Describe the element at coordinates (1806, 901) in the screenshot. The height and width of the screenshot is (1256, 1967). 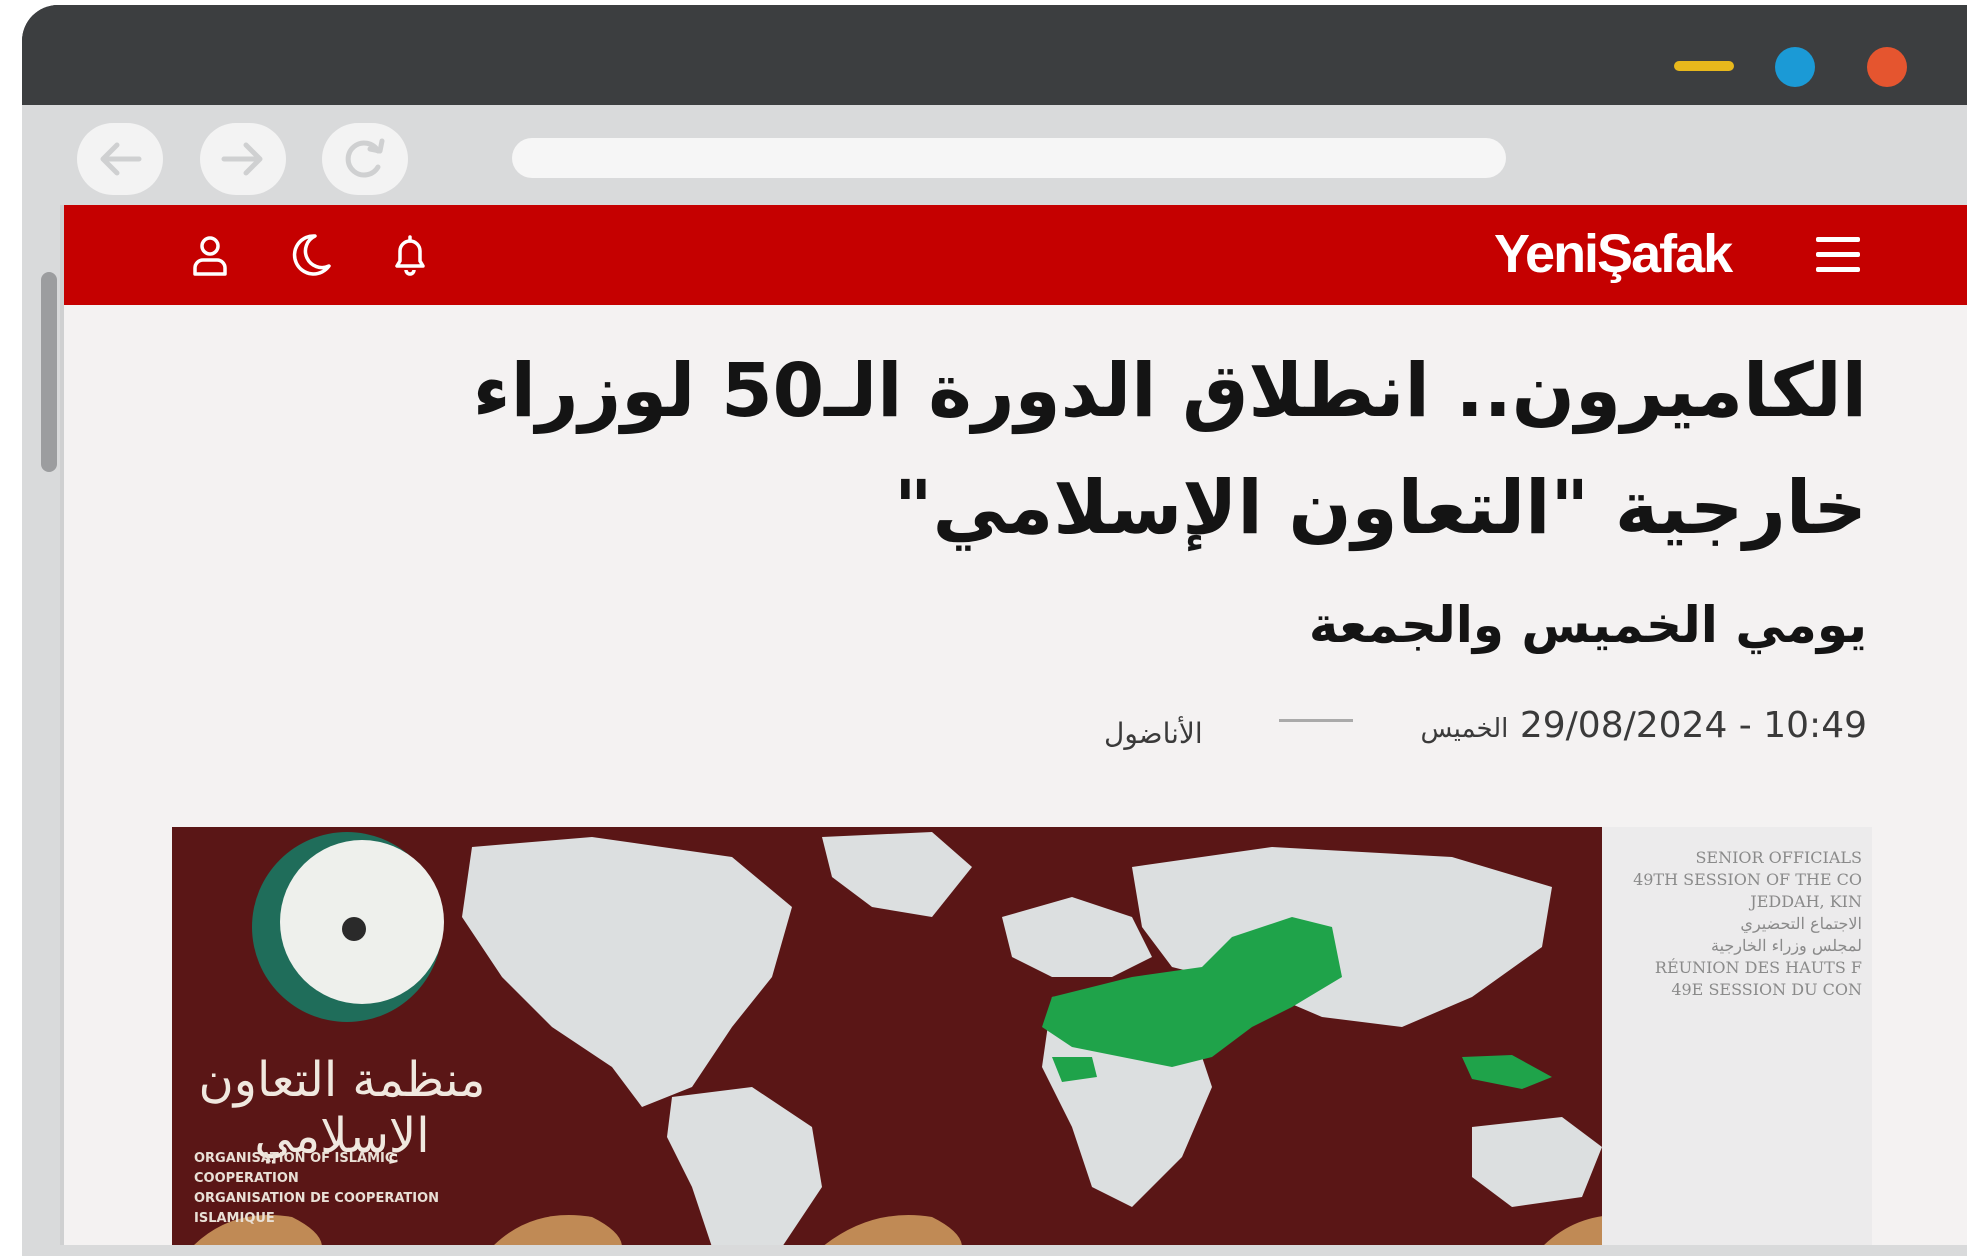
I see `banner-line: JEDDAH, KIN` at that location.